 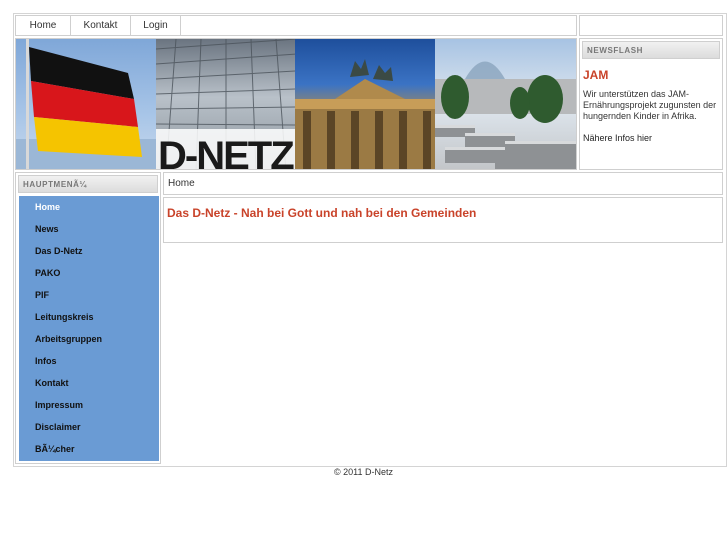 I want to click on menu-item-impressum: Impressum, so click(x=89, y=405).